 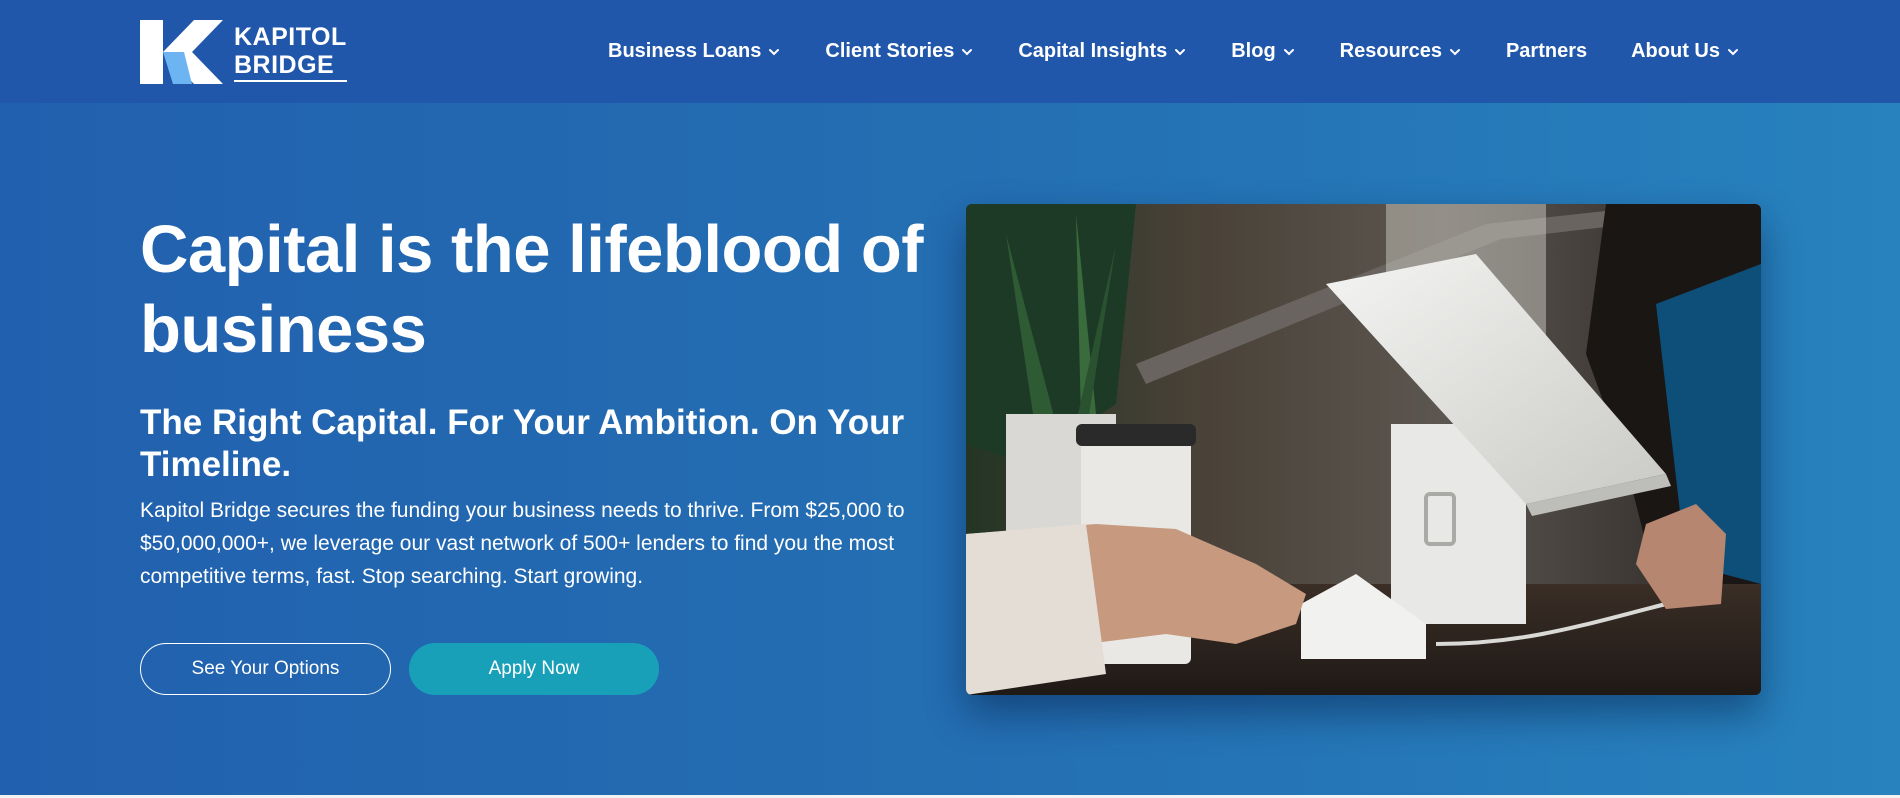 I want to click on nav-item-label: Partners, so click(x=1546, y=51).